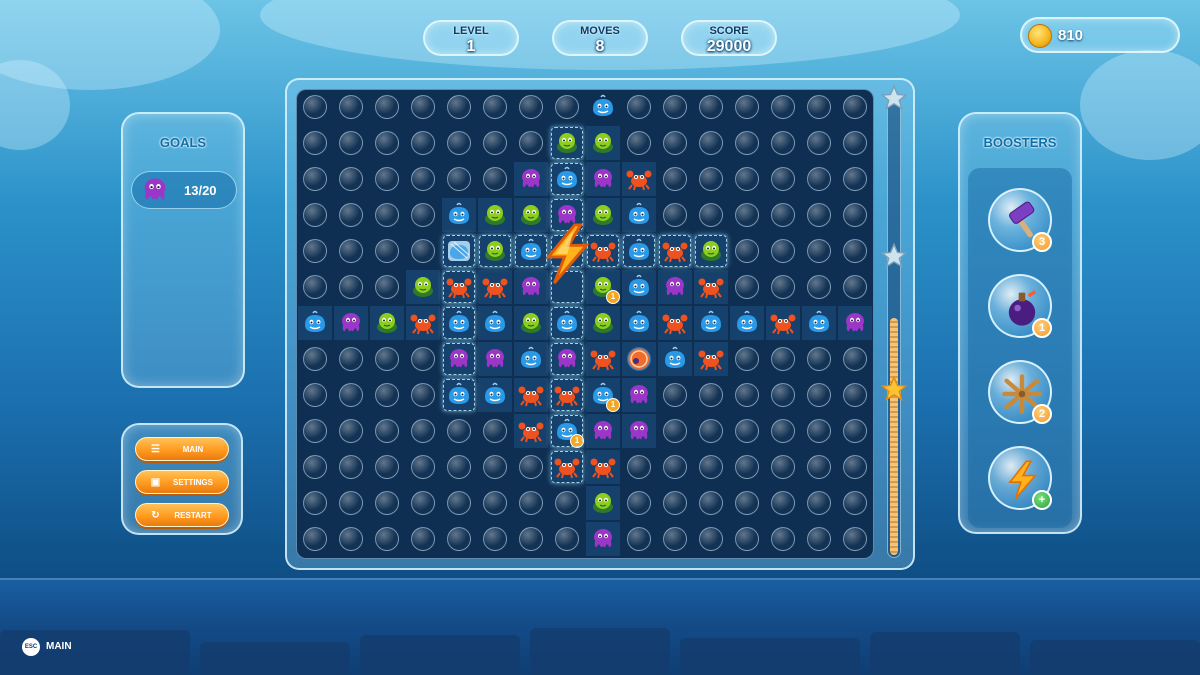 This screenshot has height=675, width=1200. I want to click on net-booster: 2, so click(1020, 392).